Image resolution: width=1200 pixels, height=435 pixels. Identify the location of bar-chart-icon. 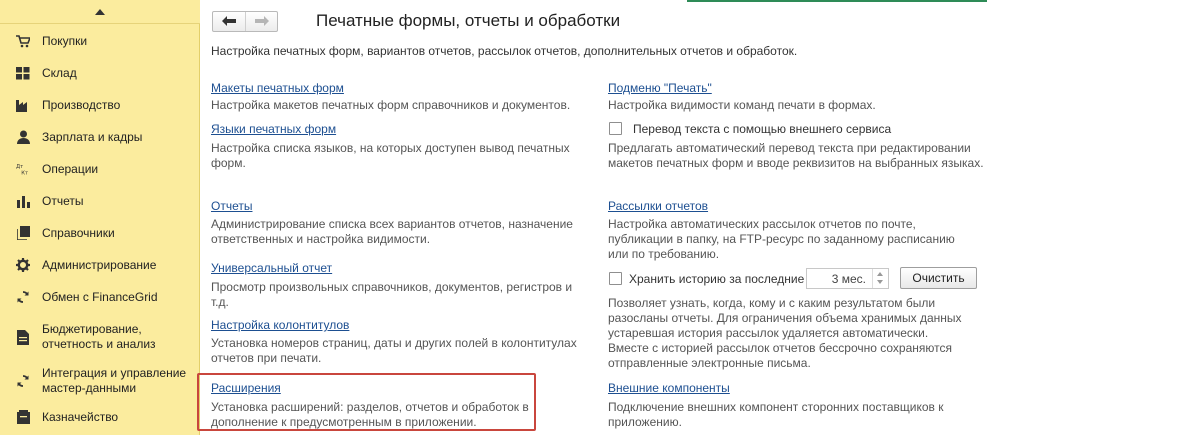
(23, 201).